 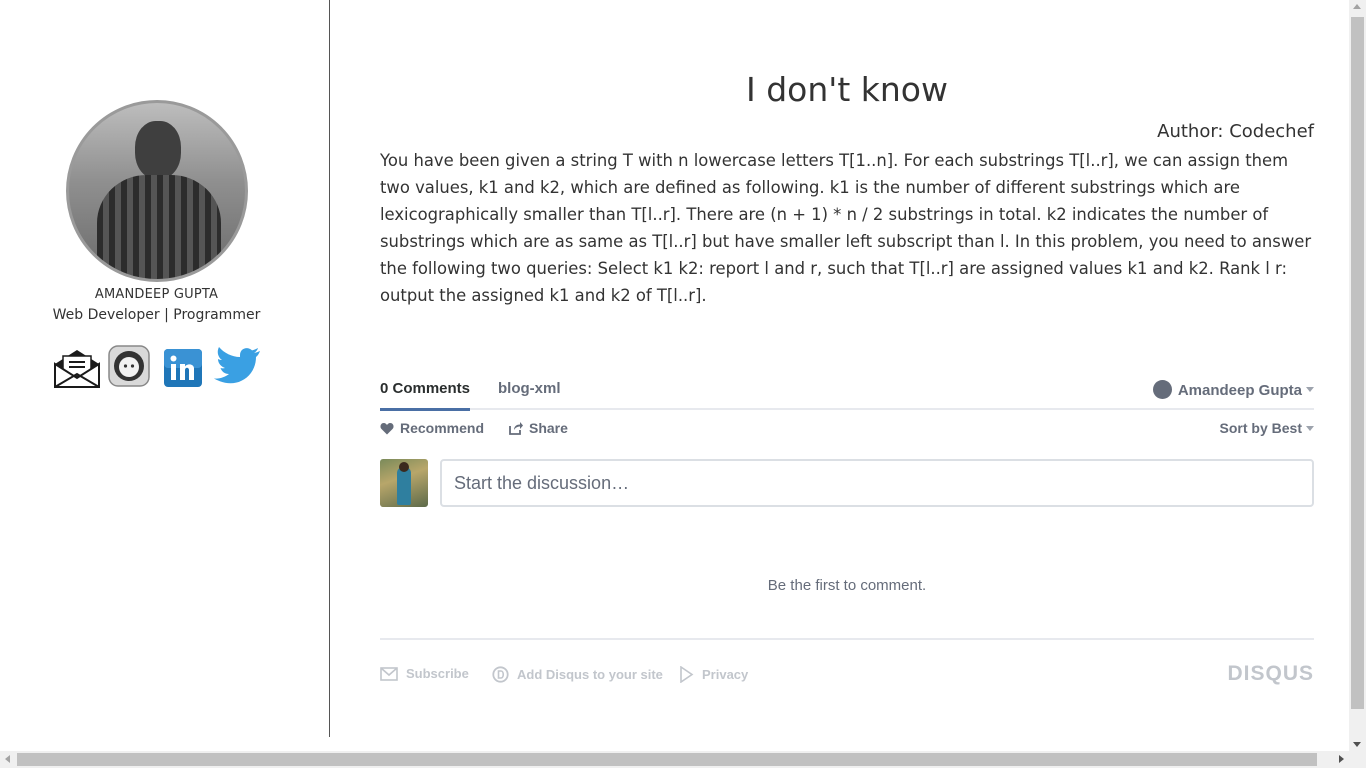 What do you see at coordinates (442, 428) in the screenshot?
I see `recommend-label: Recommend` at bounding box center [442, 428].